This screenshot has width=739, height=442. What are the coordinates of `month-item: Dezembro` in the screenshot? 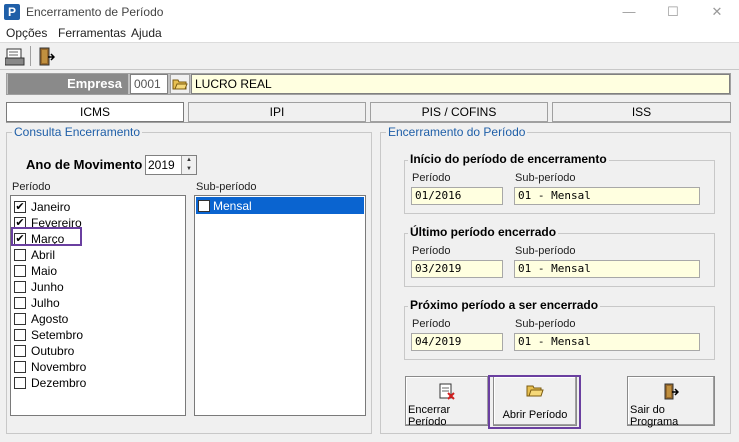 It's located at (98, 382).